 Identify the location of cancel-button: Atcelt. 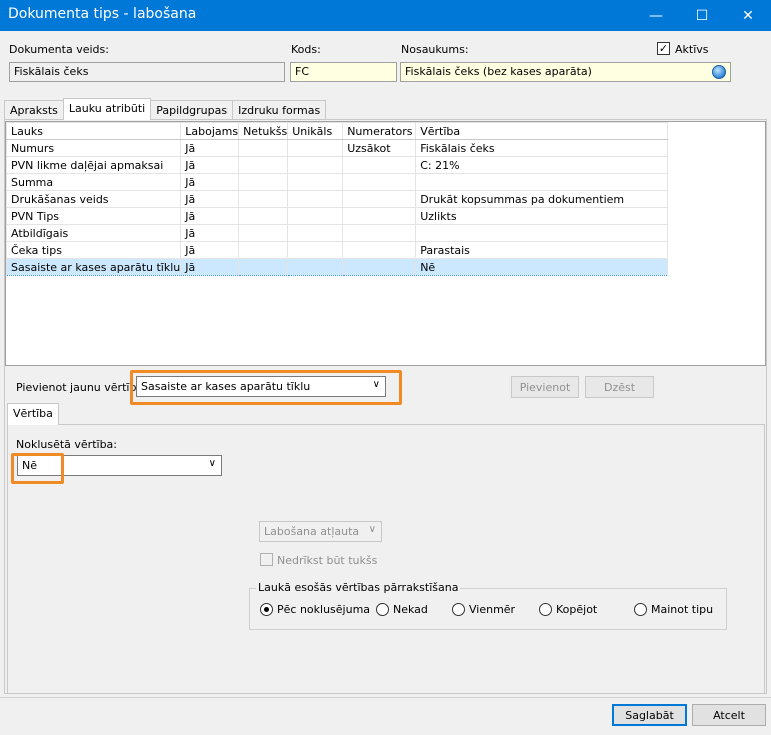
(729, 715).